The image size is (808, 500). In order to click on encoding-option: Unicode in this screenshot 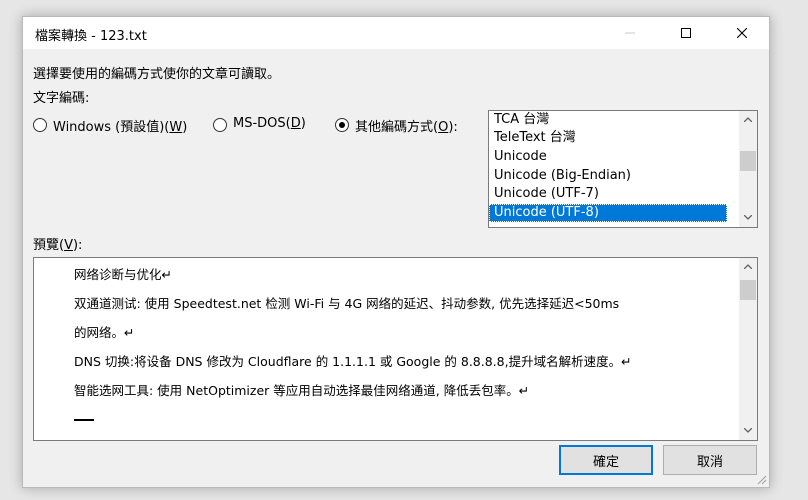, I will do `click(608, 157)`.